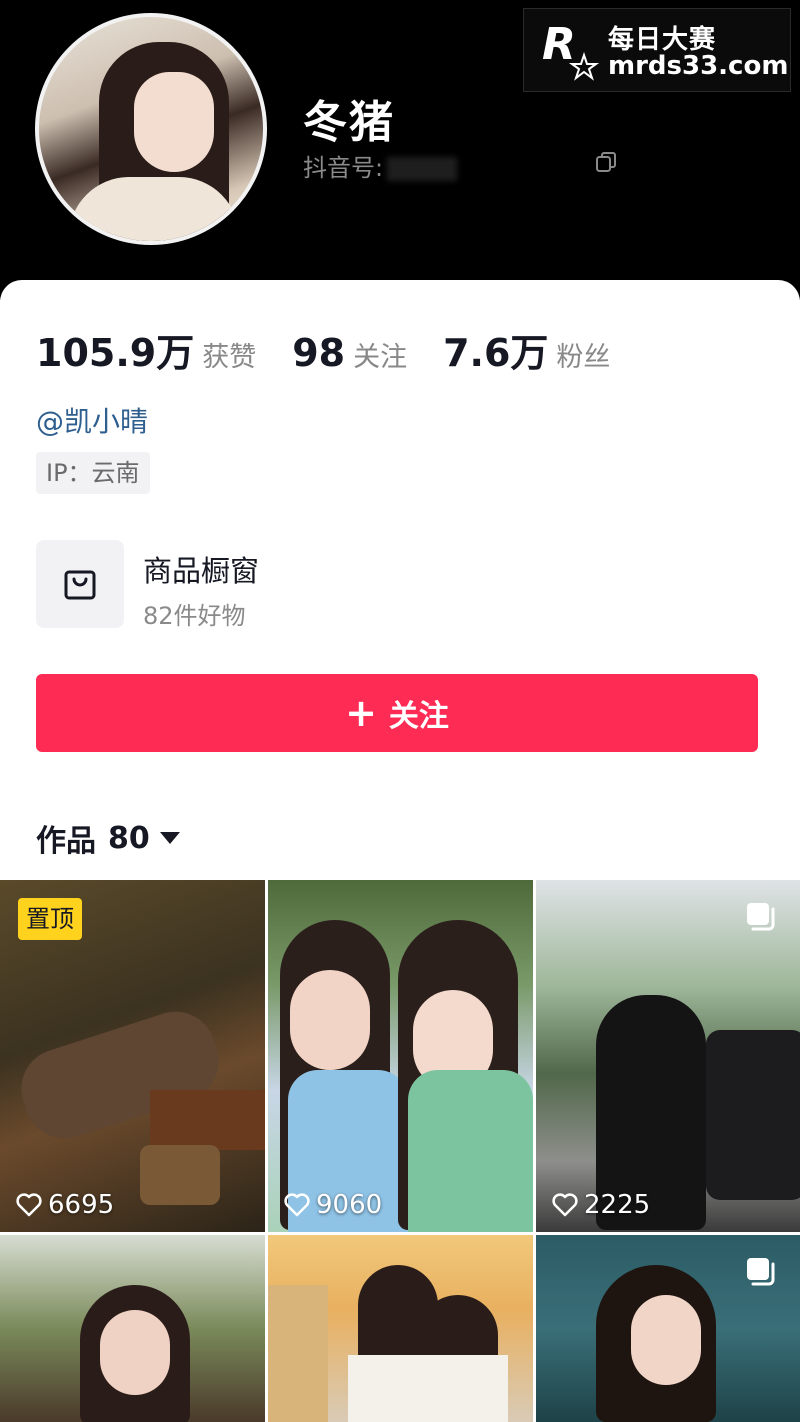 The width and height of the screenshot is (800, 1422). What do you see at coordinates (129, 838) in the screenshot?
I see `works-count: 80` at bounding box center [129, 838].